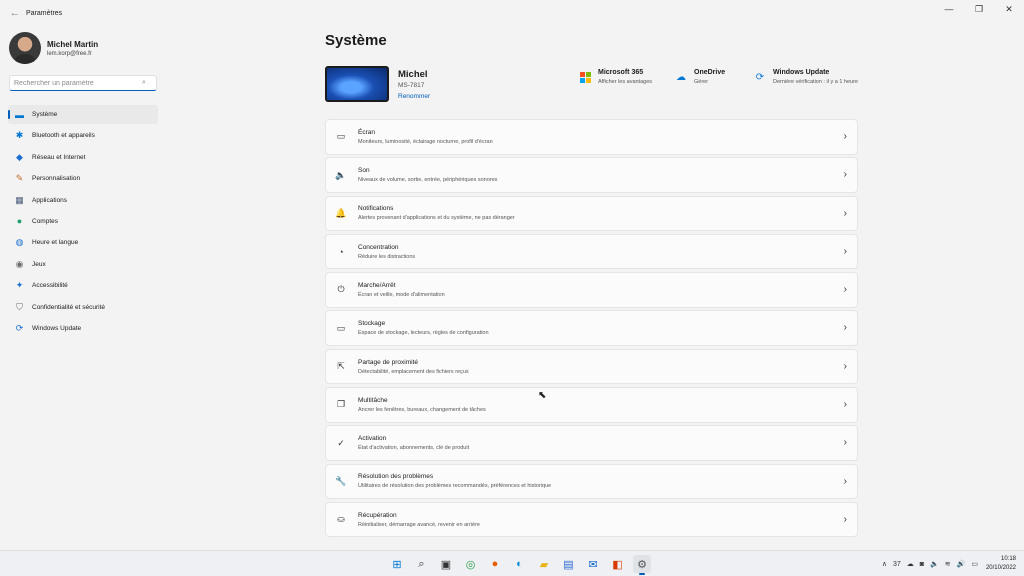 The image size is (1024, 576). Describe the element at coordinates (364, 171) in the screenshot. I see `settings-card-title: Son` at that location.